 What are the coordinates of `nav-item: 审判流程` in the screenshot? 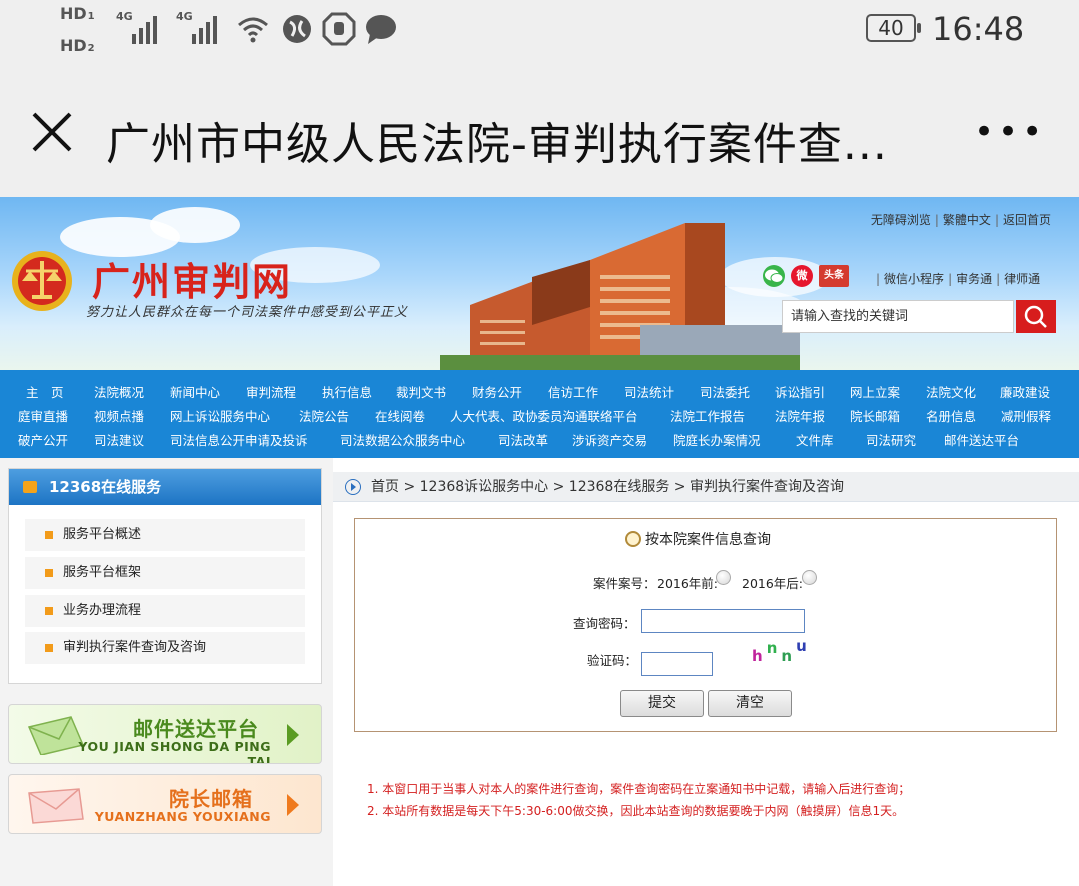 It's located at (271, 391).